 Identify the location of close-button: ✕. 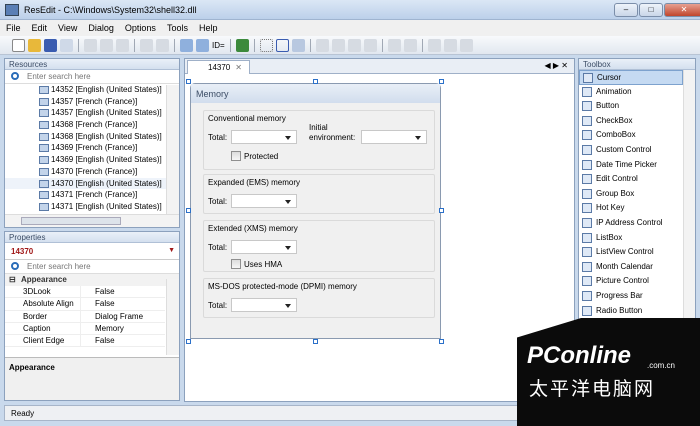
(682, 10).